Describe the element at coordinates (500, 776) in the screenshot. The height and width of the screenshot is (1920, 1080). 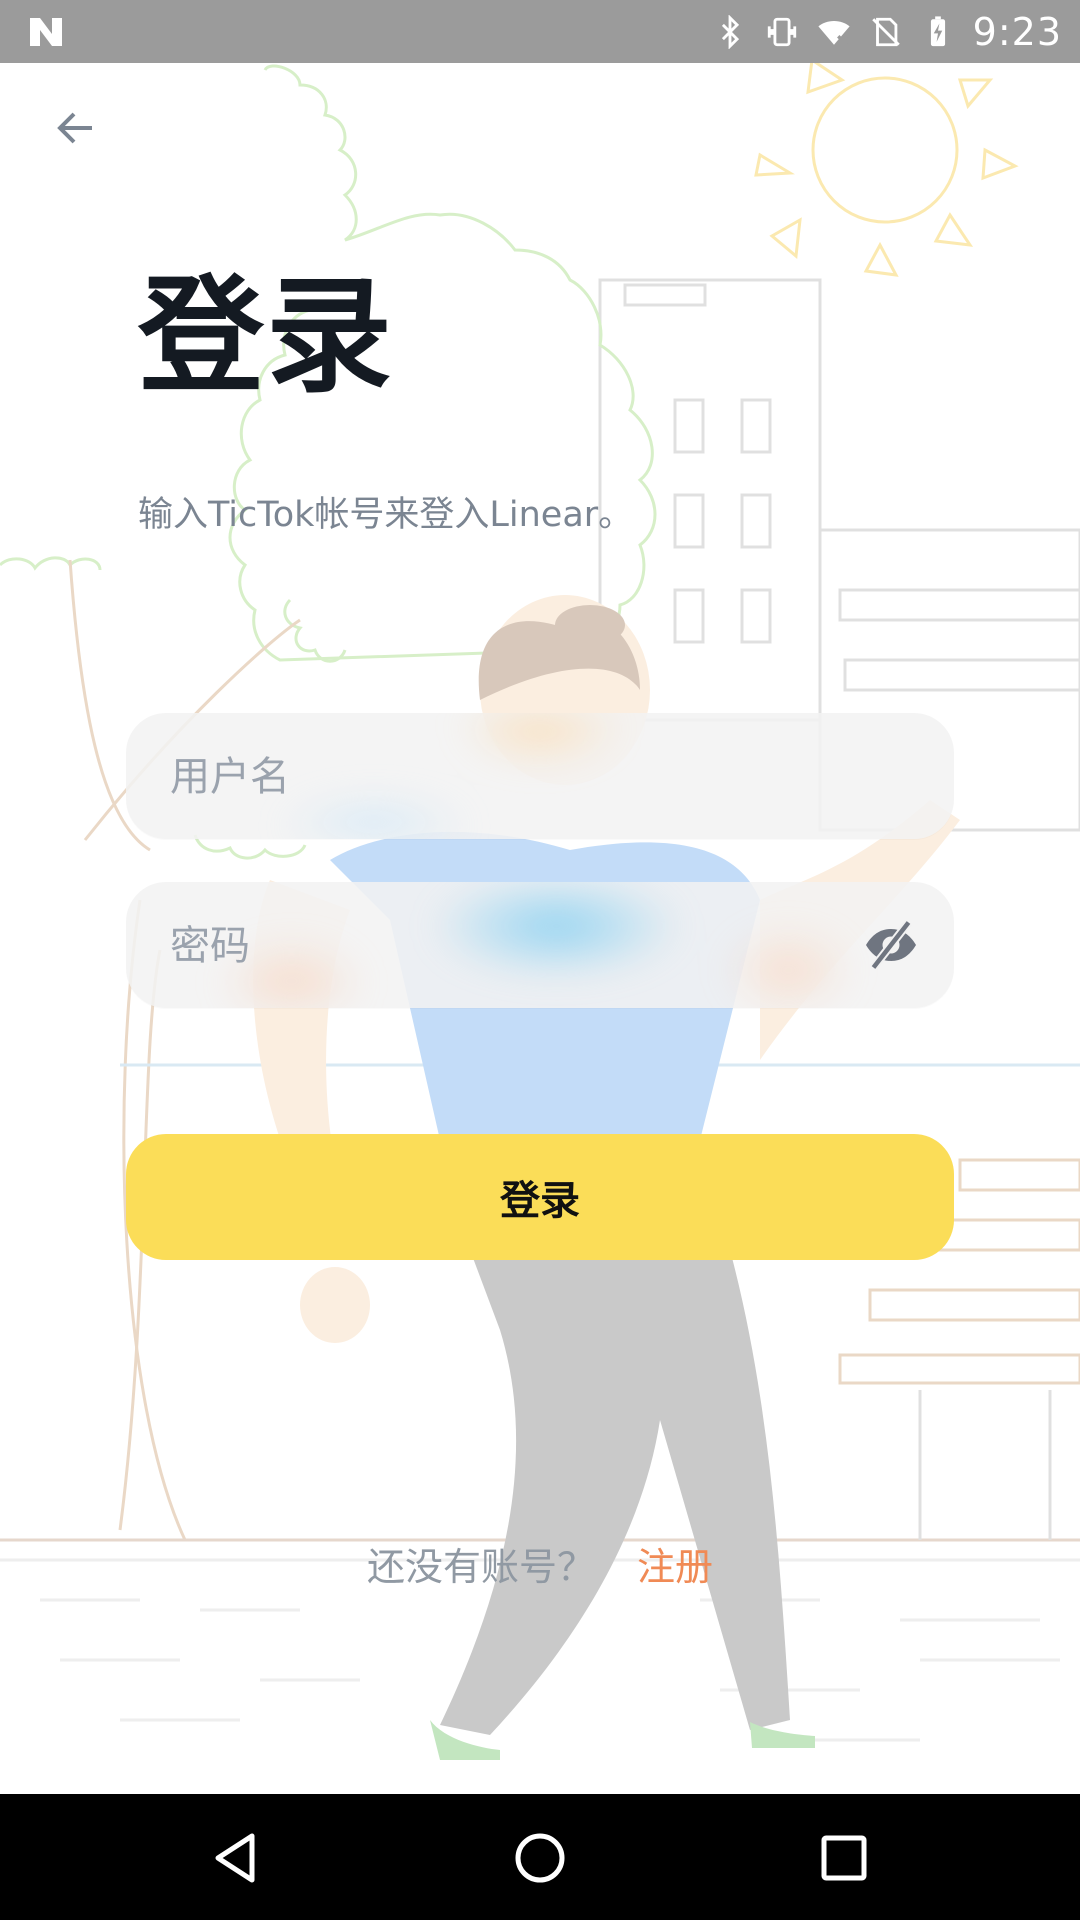
I see `username-input` at that location.